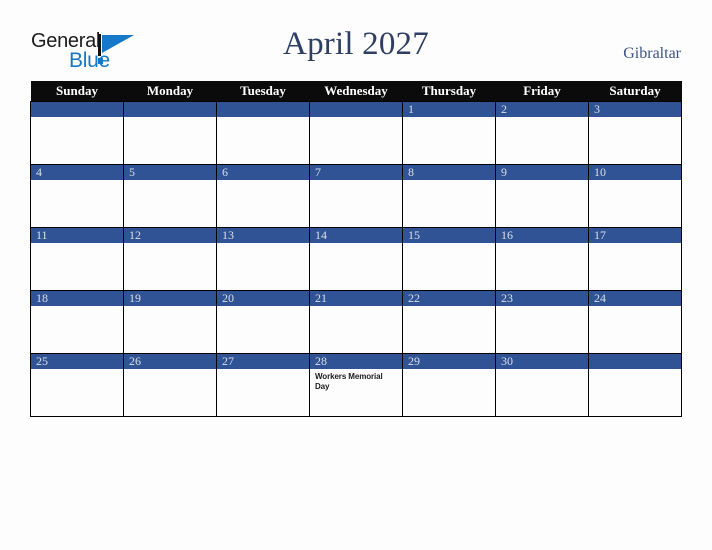 This screenshot has width=712, height=550. Describe the element at coordinates (263, 259) in the screenshot. I see `calendar-day-cell-13: 13` at that location.